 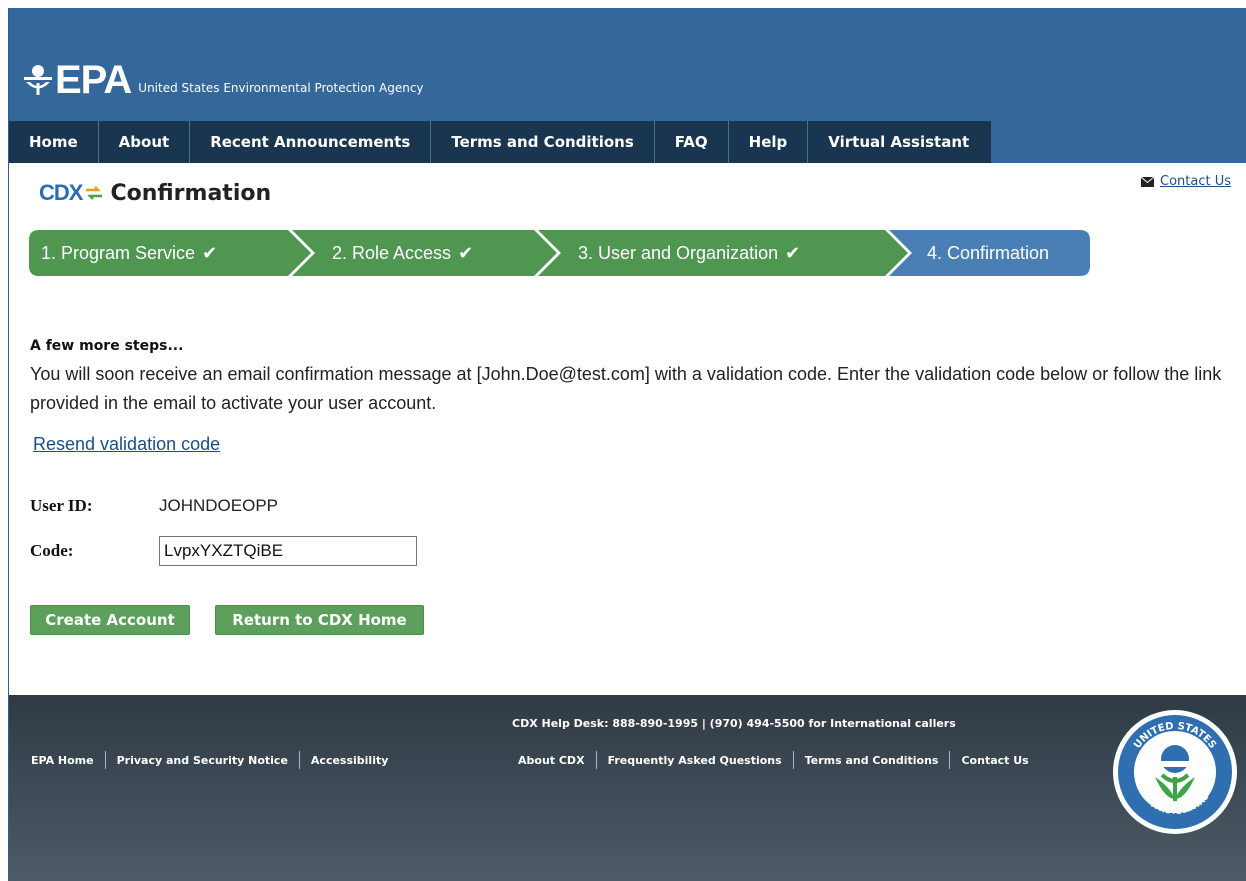 What do you see at coordinates (899, 142) in the screenshot?
I see `nav-virtual-assistant: Virtual Assistant` at bounding box center [899, 142].